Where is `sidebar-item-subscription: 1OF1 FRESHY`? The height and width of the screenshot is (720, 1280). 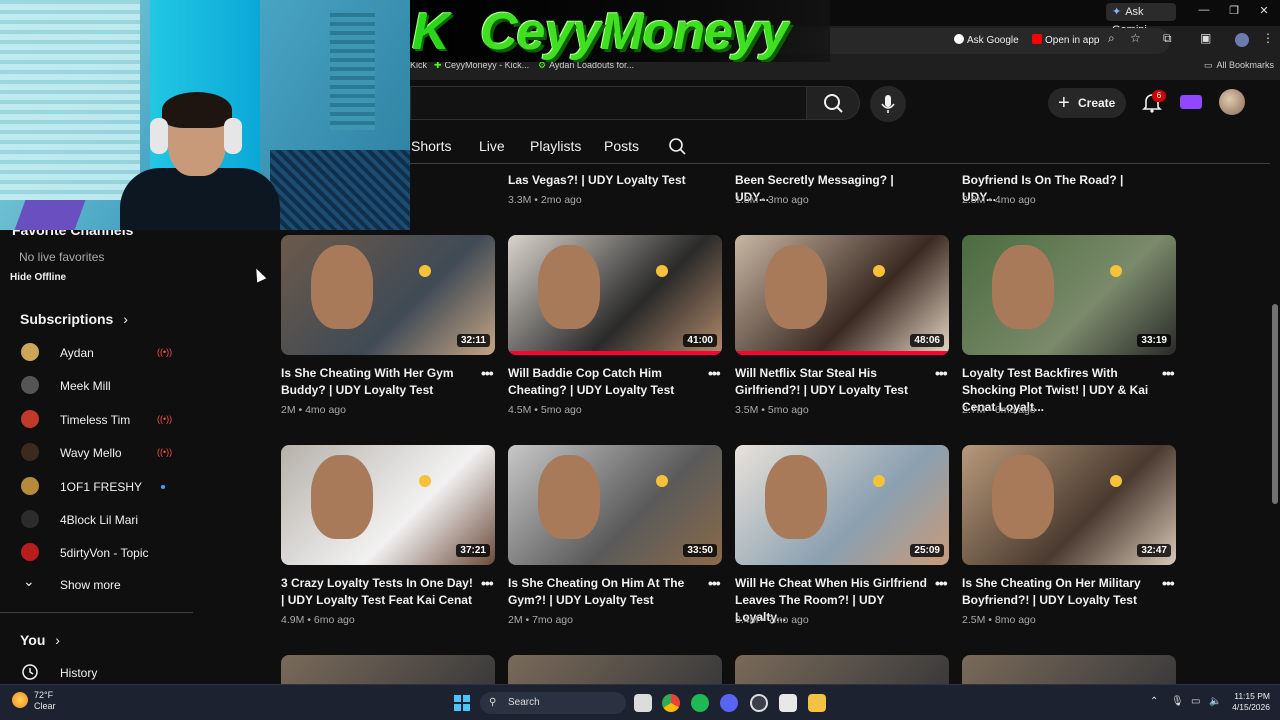
sidebar-item-subscription: 1OF1 FRESHY is located at coordinates (96, 487).